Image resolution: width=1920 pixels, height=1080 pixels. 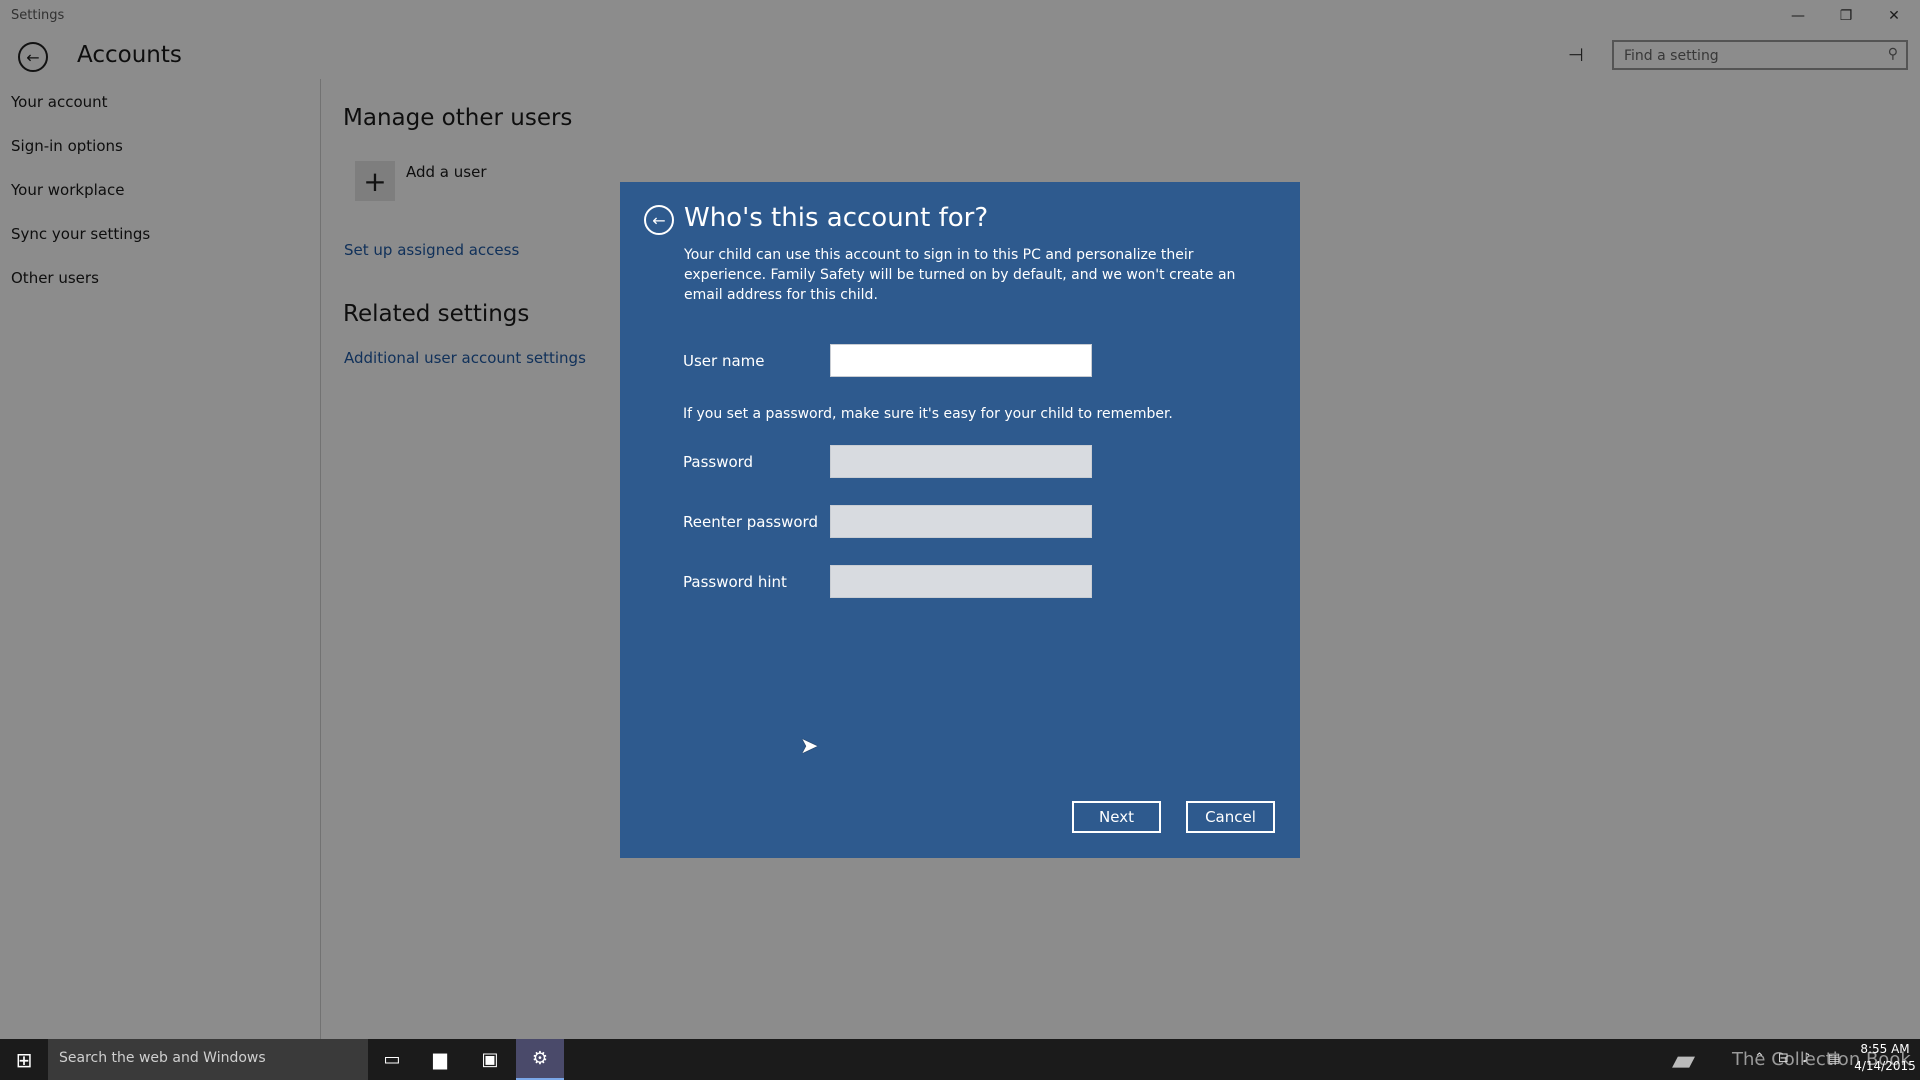 I want to click on store-icon: ▣, so click(x=490, y=1059).